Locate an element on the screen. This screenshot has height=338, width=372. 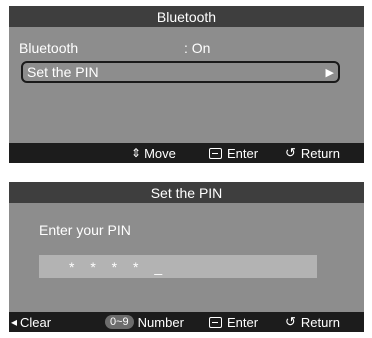
menu-item-bluetooth: Bluetooth : On is located at coordinates (186, 48).